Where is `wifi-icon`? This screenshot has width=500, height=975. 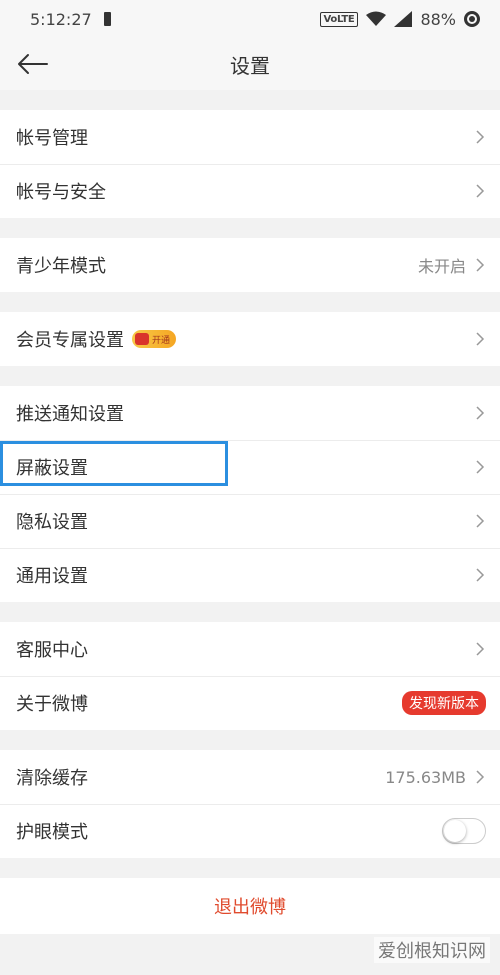 wifi-icon is located at coordinates (376, 18).